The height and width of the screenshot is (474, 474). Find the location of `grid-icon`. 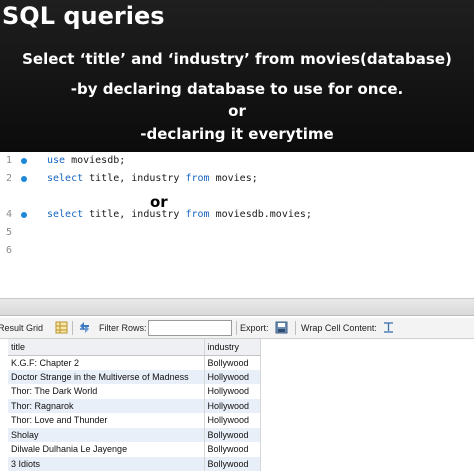

grid-icon is located at coordinates (61, 327).